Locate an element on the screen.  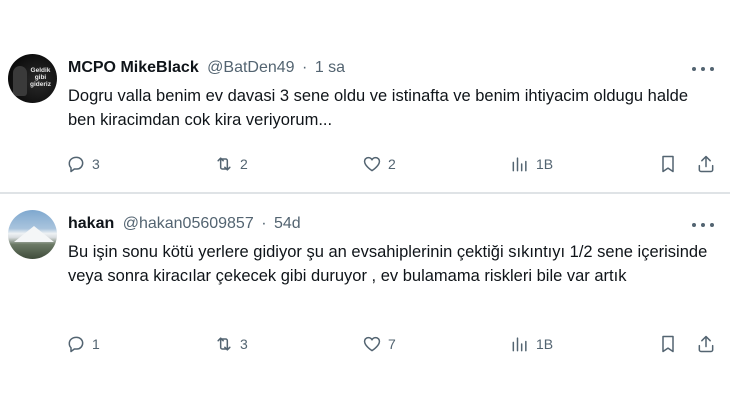
avatar is located at coordinates (32, 234).